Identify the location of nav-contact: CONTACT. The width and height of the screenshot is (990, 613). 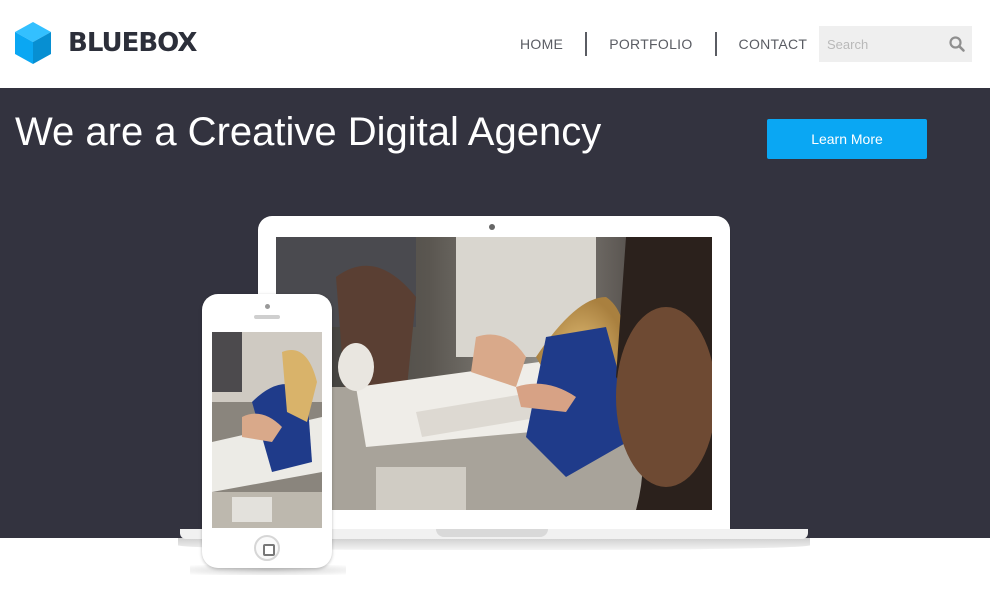
(773, 44).